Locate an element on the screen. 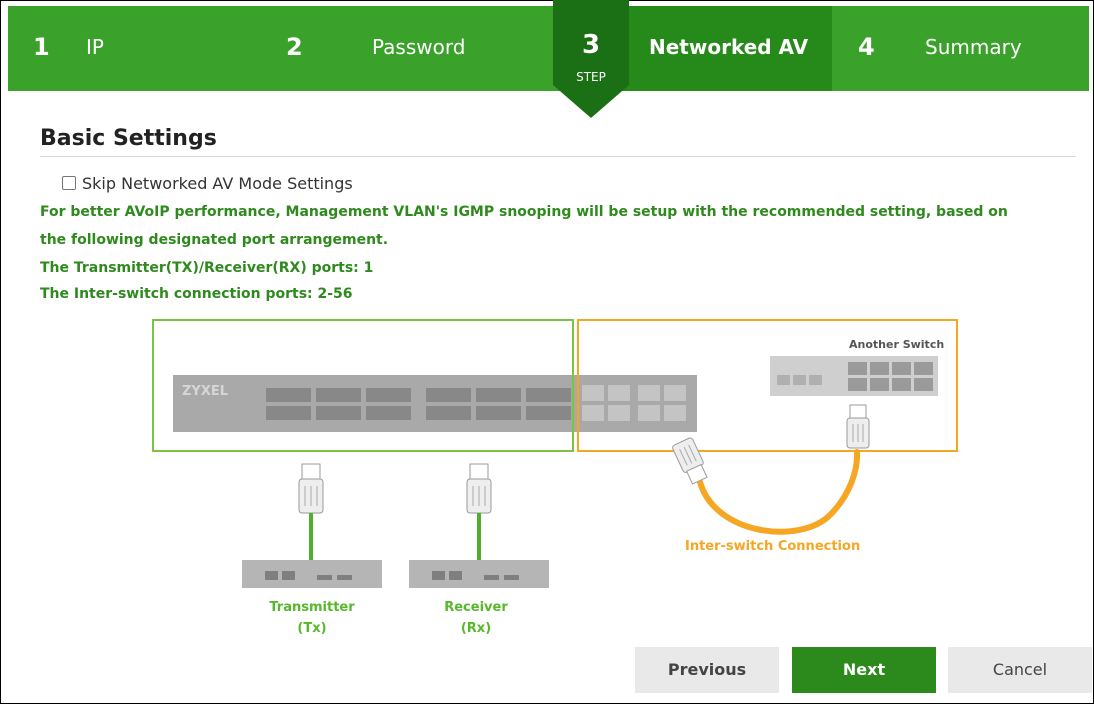  inter-switch-cable is located at coordinates (779, 492).